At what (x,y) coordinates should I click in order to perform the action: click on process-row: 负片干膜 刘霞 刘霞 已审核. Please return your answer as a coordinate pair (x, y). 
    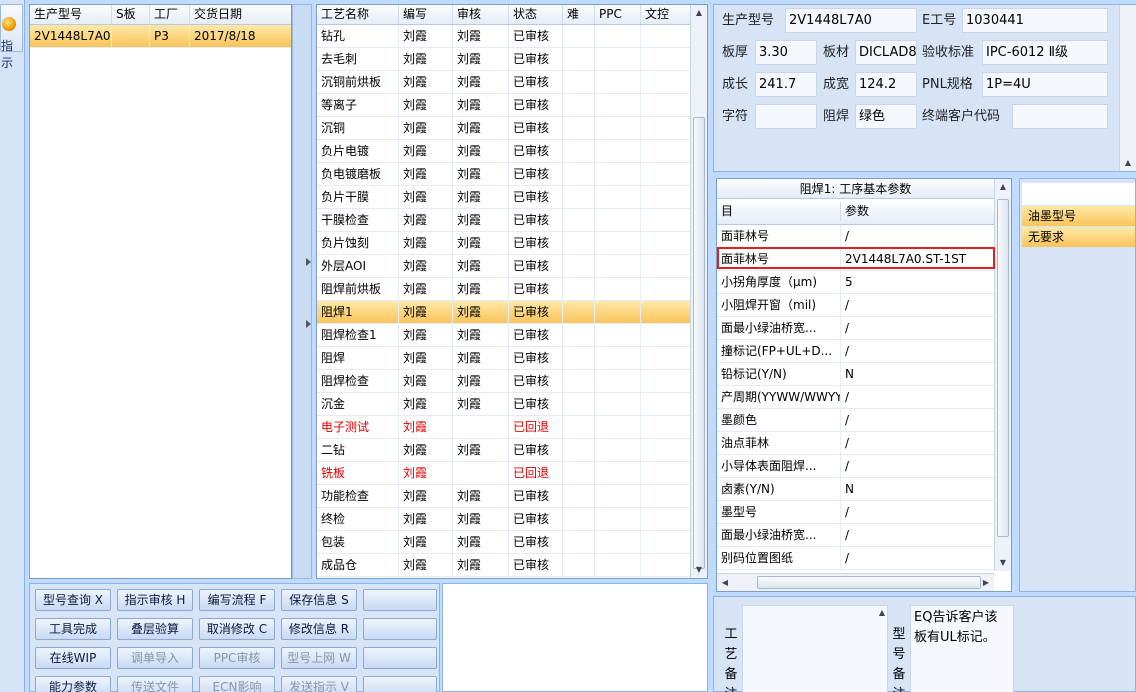
    Looking at the image, I should click on (504, 197).